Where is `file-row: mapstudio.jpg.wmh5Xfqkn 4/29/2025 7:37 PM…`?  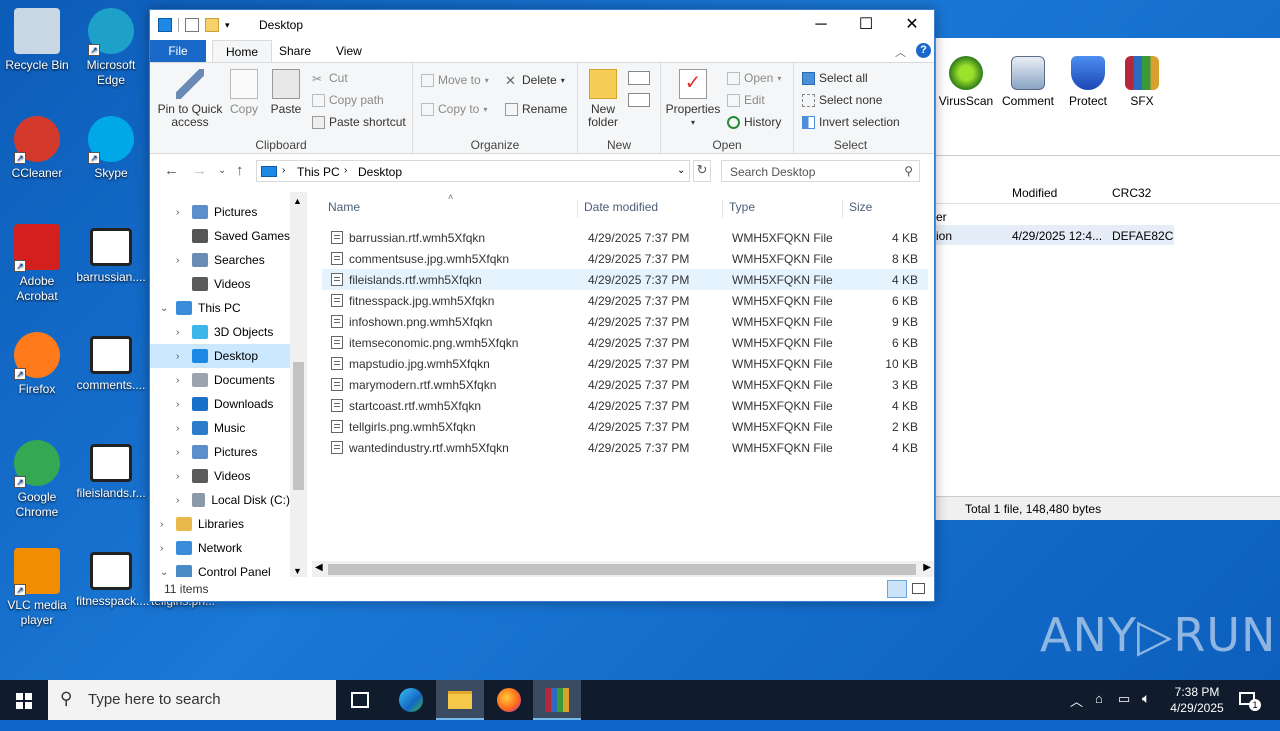
file-row: mapstudio.jpg.wmh5Xfqkn 4/29/2025 7:37 PM… is located at coordinates (625, 363).